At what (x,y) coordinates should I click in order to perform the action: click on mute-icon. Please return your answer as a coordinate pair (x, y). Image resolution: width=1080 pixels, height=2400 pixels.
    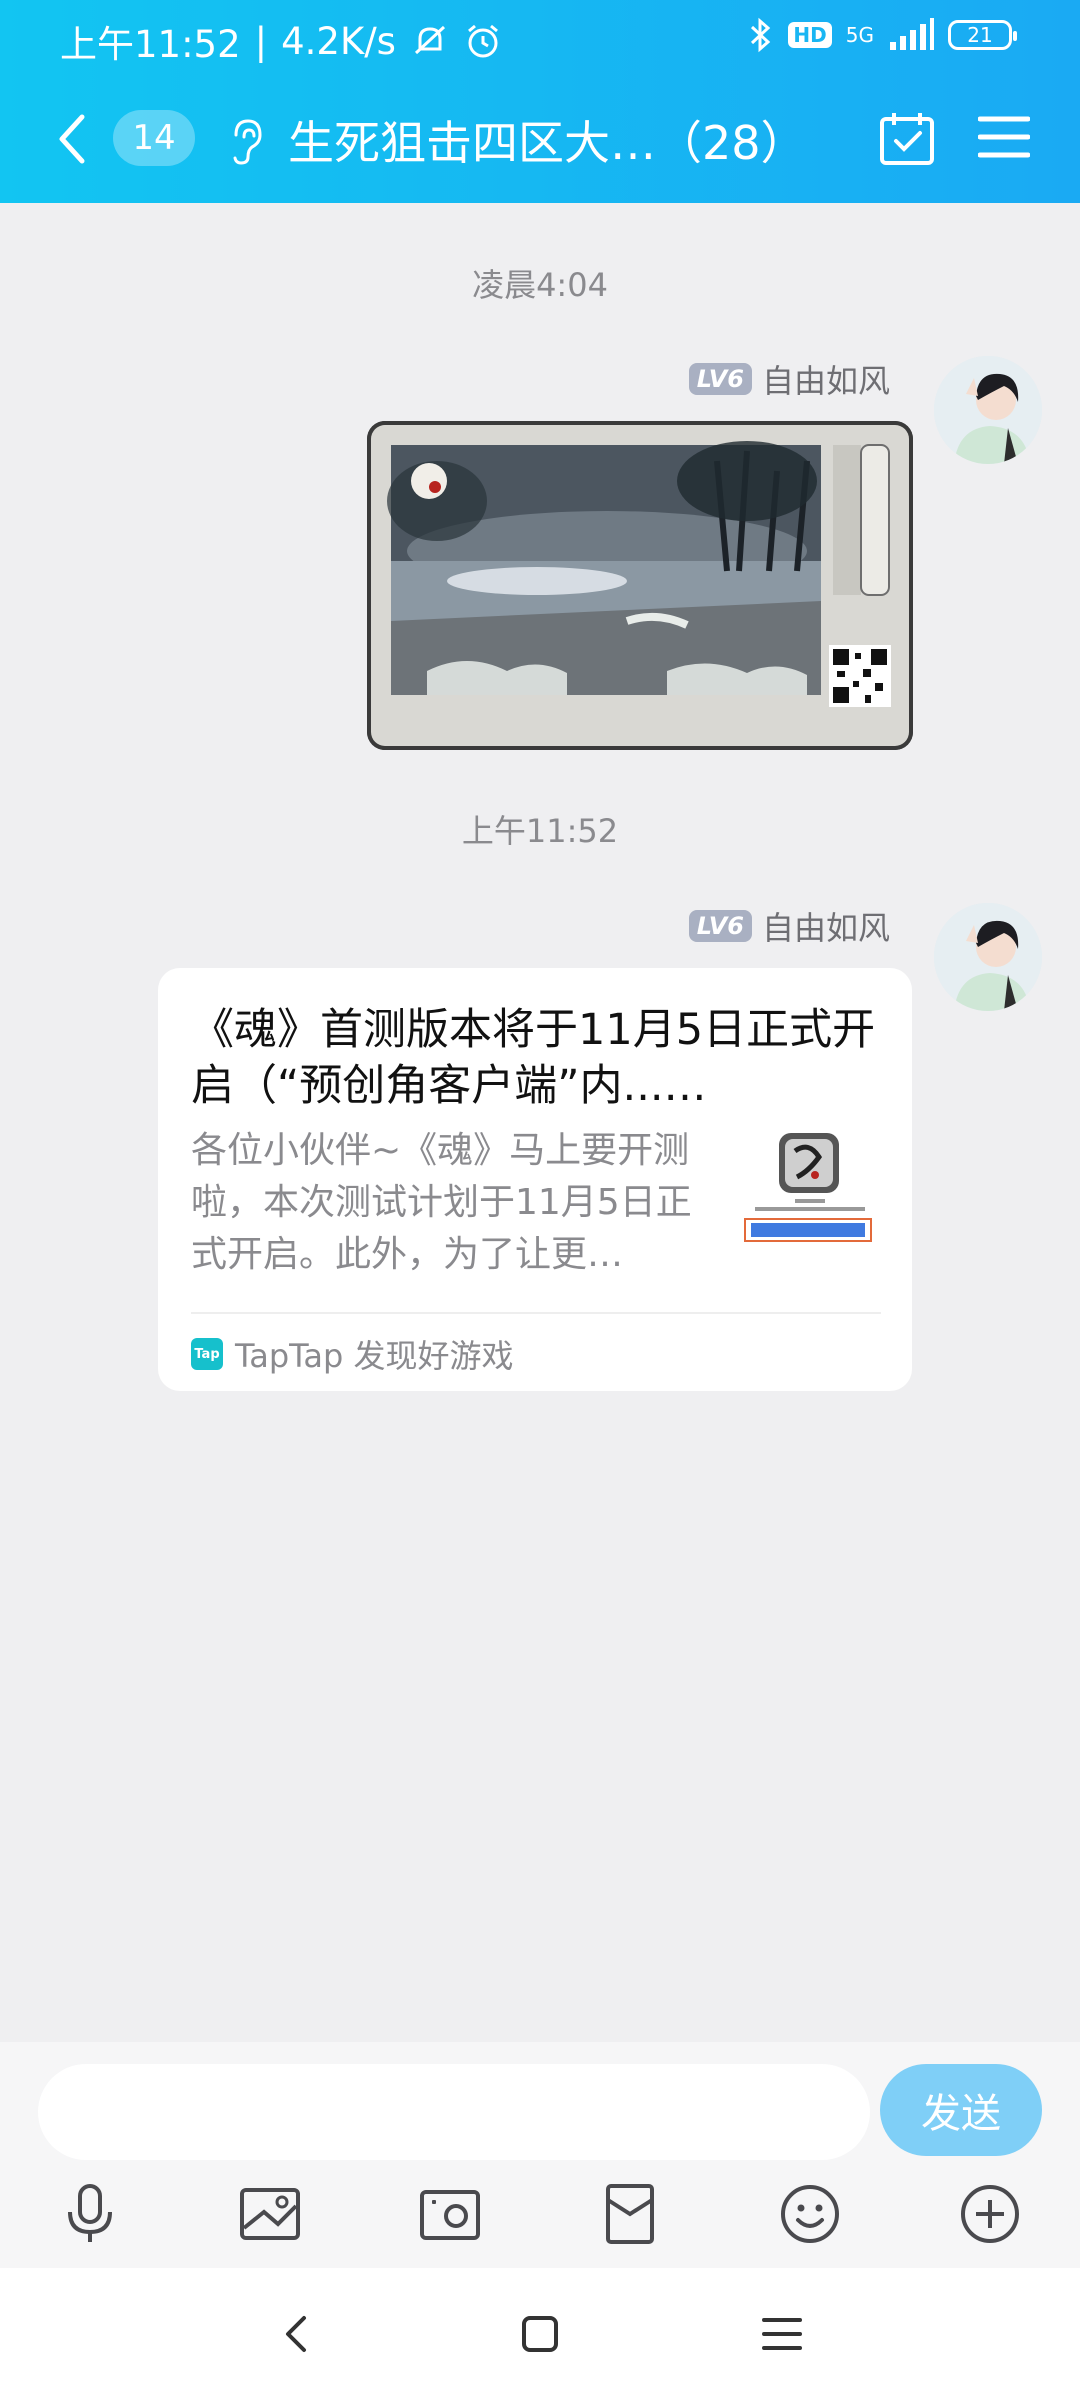
    Looking at the image, I should click on (429, 40).